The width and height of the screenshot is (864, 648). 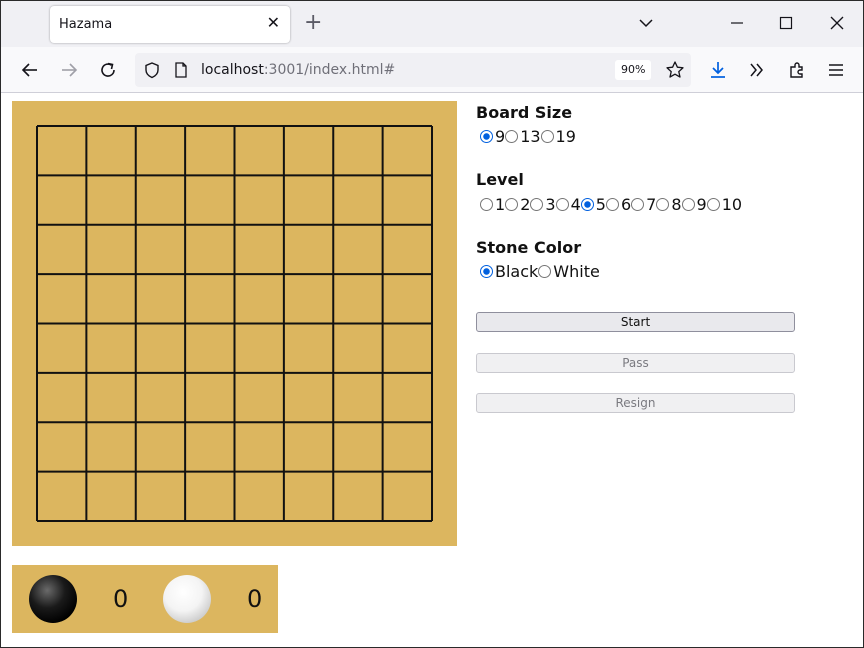 What do you see at coordinates (517, 271) in the screenshot?
I see `radio-label: Black` at bounding box center [517, 271].